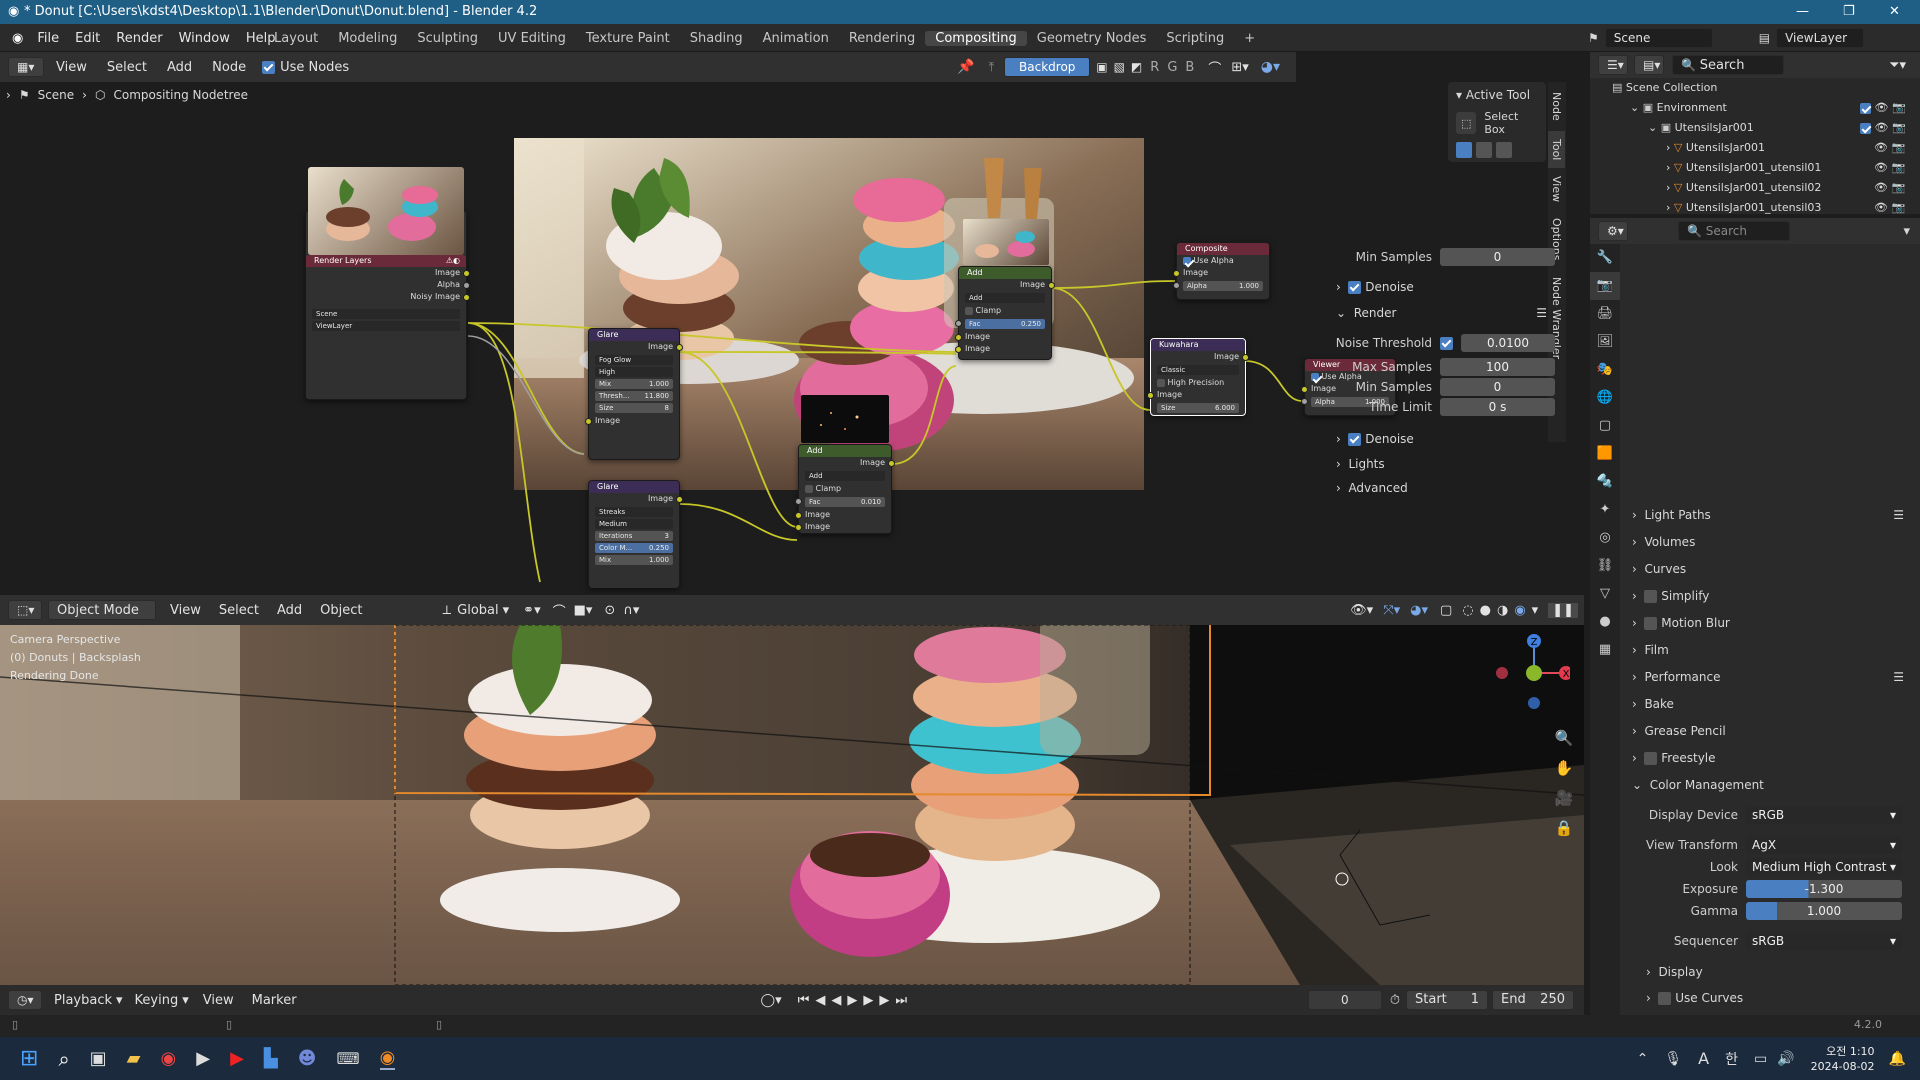 This screenshot has width=1920, height=1080. Describe the element at coordinates (958, 349) in the screenshot. I see `socket-add1-in2` at that location.